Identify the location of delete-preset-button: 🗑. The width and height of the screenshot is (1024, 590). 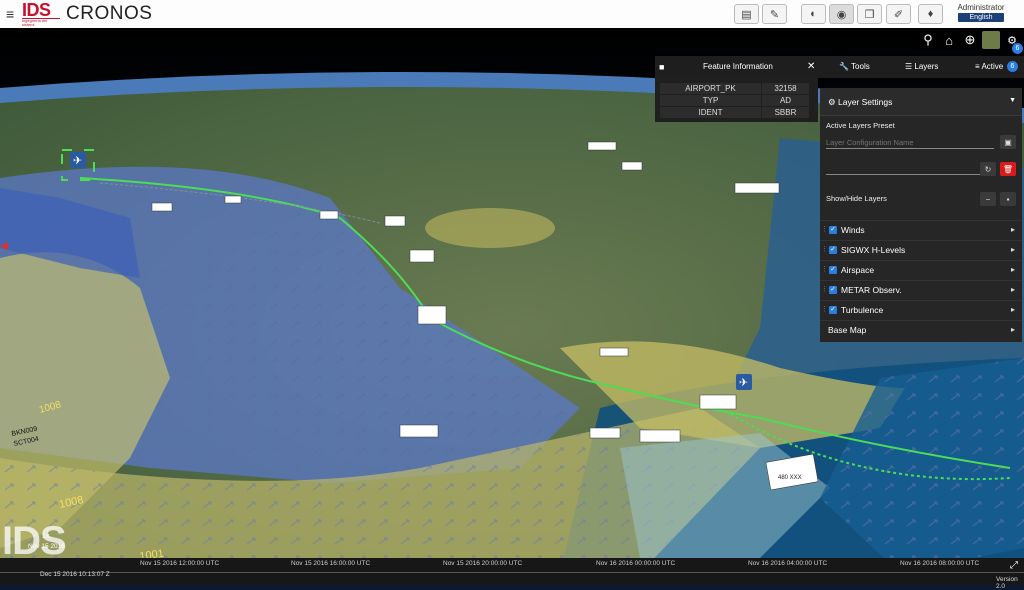
(1008, 169).